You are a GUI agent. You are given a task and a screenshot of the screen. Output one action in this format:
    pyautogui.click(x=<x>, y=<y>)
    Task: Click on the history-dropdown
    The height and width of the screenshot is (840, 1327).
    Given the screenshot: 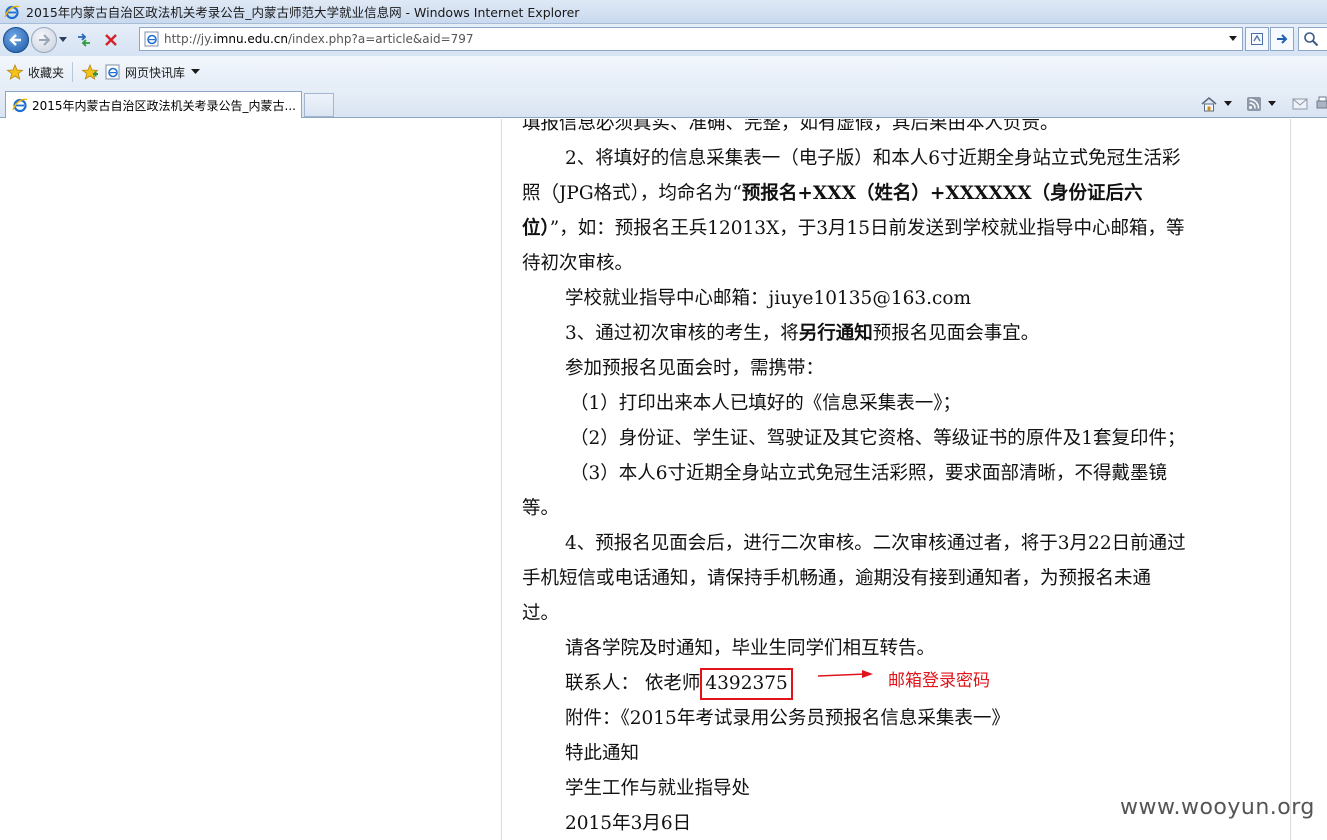 What is the action you would take?
    pyautogui.click(x=63, y=40)
    